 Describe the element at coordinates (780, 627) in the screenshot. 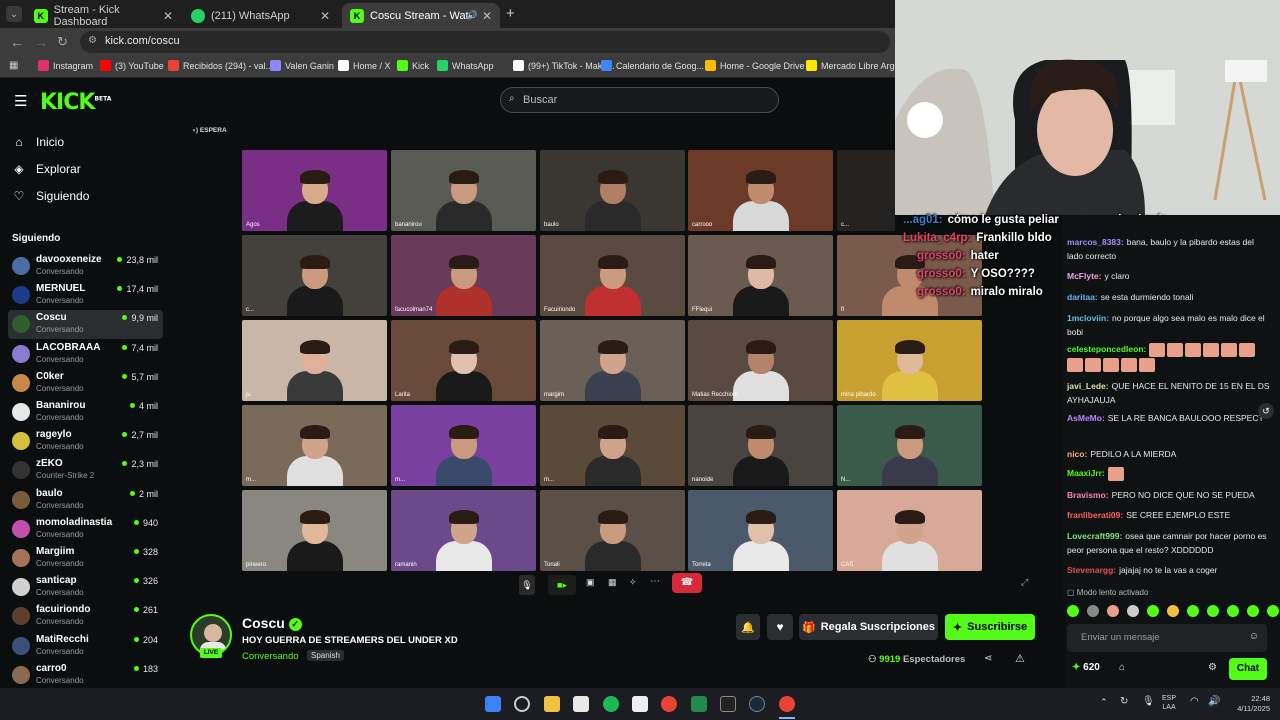

I see `follow-heart-button: ♥` at that location.